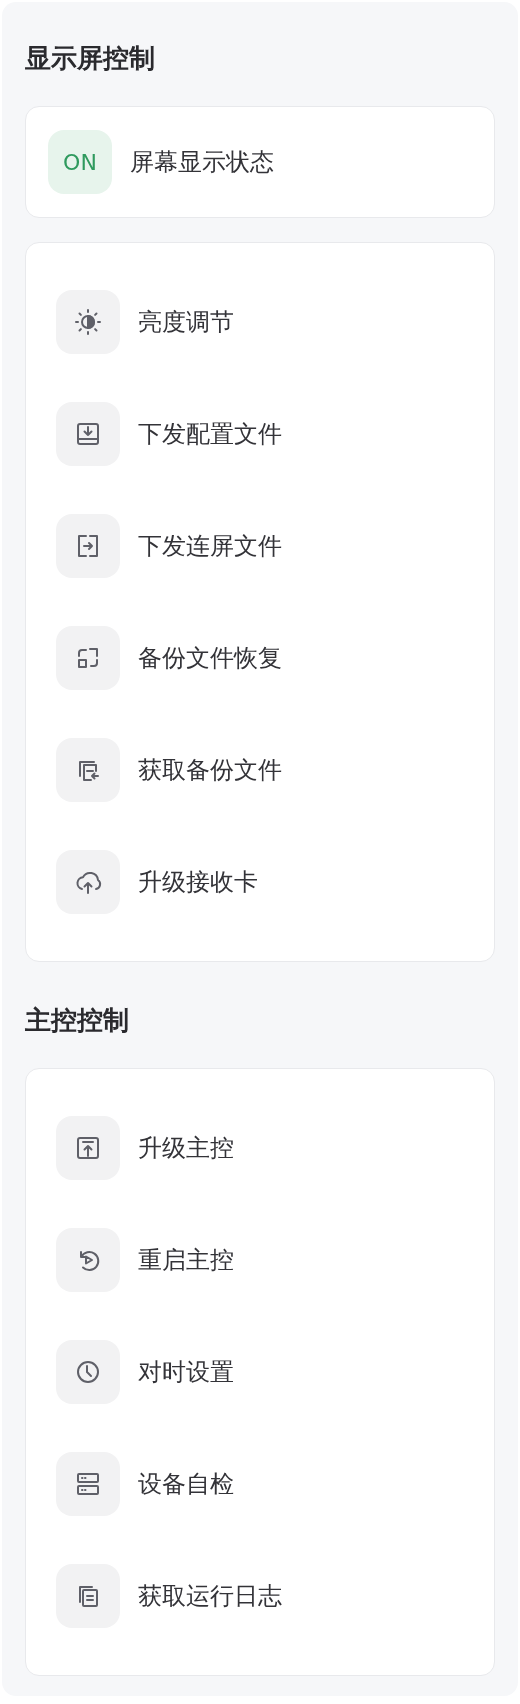 The image size is (520, 1704). Describe the element at coordinates (90, 58) in the screenshot. I see `section-title: 显示屏控制` at that location.